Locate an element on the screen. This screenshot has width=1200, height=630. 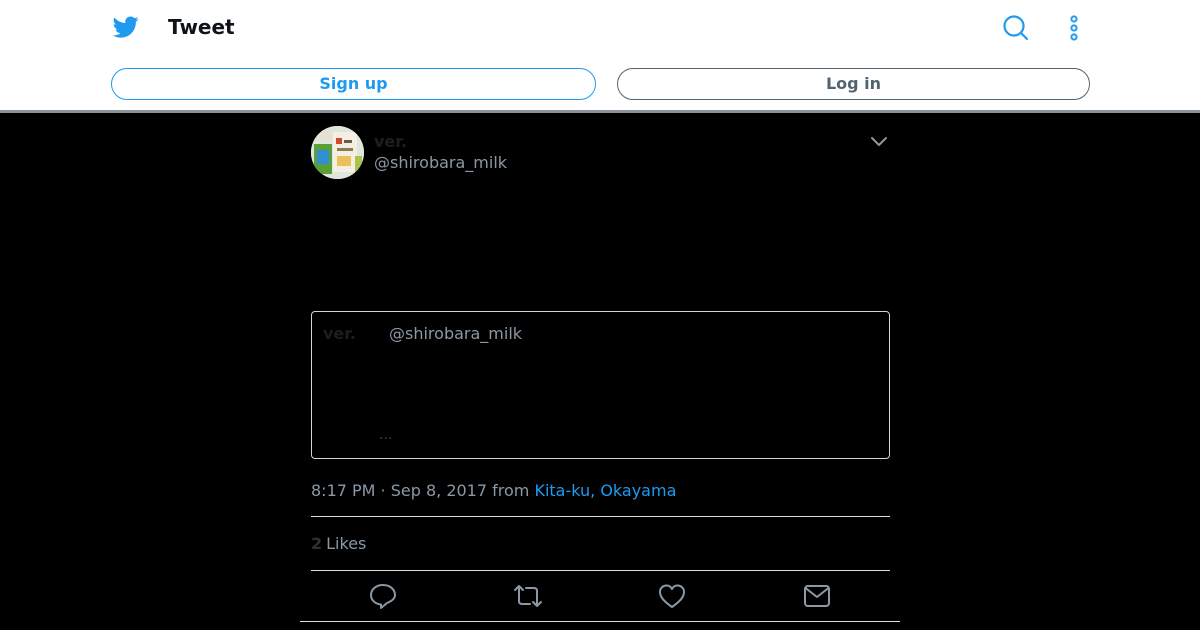
page-title: Tweet is located at coordinates (201, 27).